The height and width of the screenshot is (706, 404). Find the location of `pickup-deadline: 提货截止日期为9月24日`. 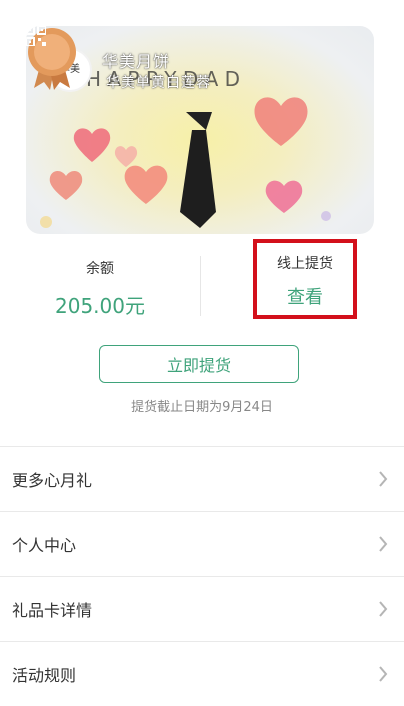

pickup-deadline: 提货截止日期为9月24日 is located at coordinates (202, 407).